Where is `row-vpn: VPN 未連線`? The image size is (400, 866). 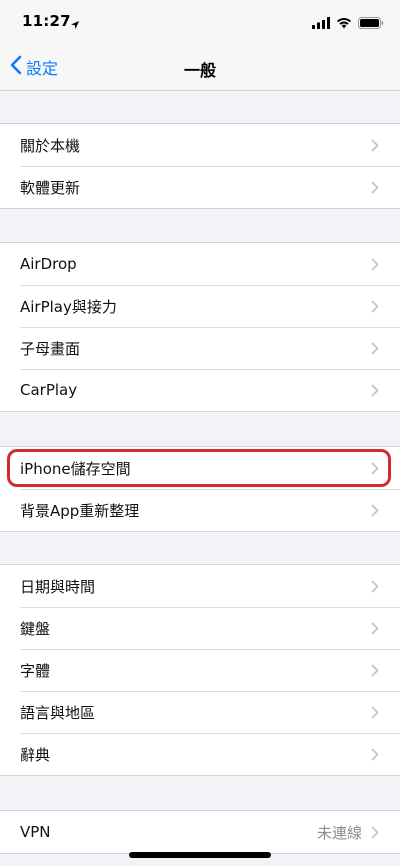
row-vpn: VPN 未連線 is located at coordinates (200, 832).